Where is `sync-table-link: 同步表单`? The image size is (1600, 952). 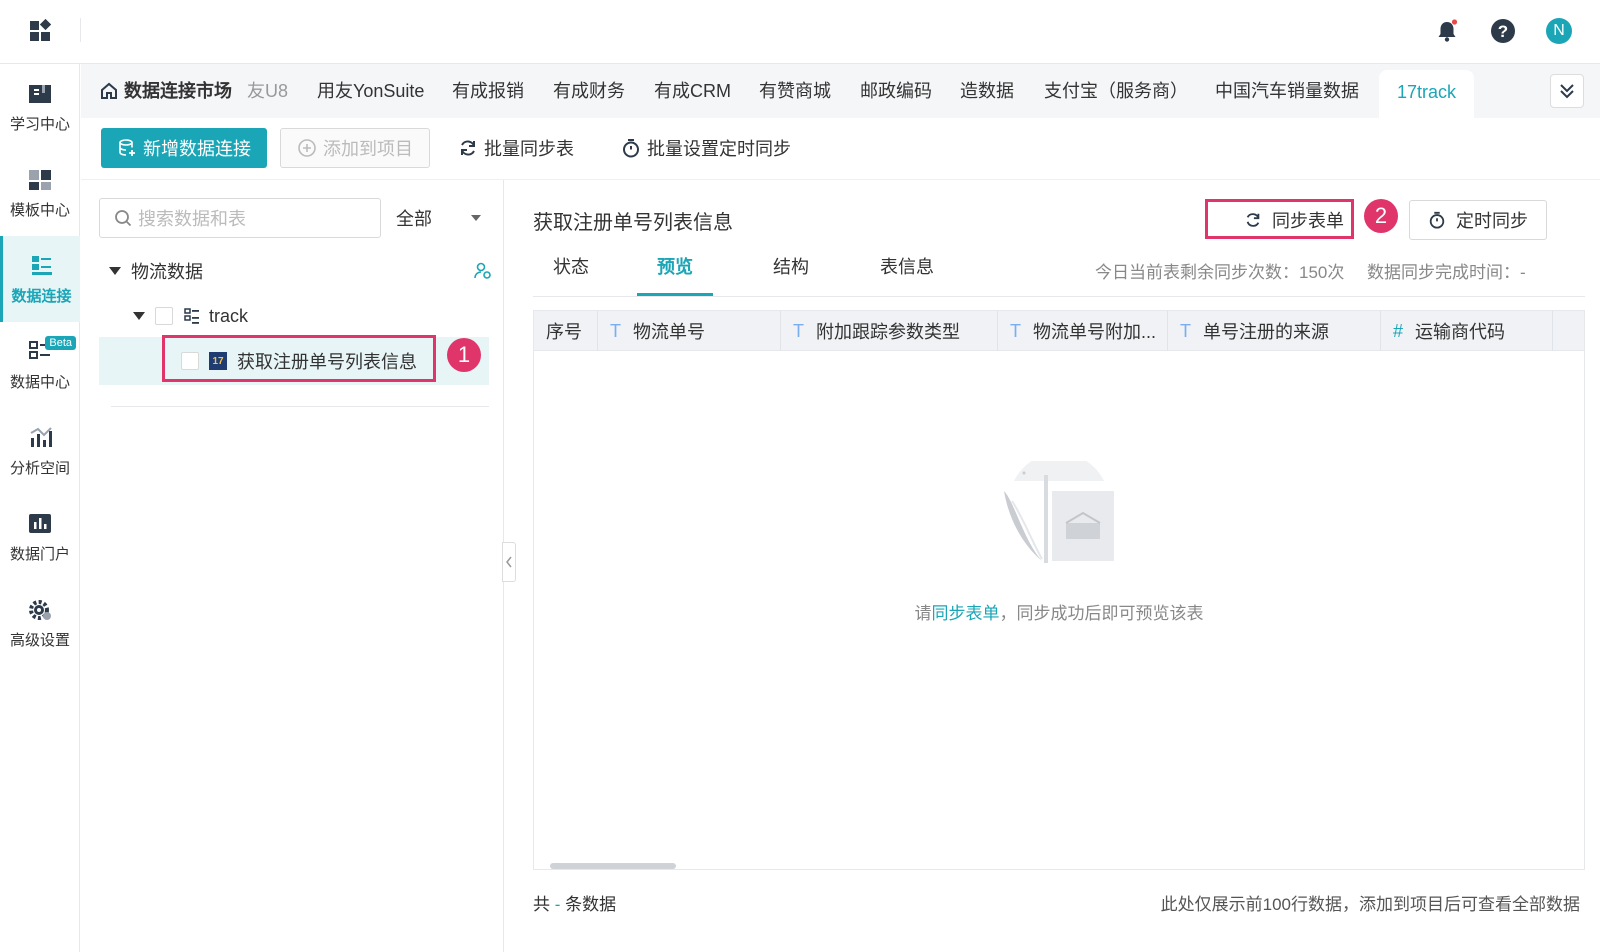
sync-table-link: 同步表单 is located at coordinates (966, 613).